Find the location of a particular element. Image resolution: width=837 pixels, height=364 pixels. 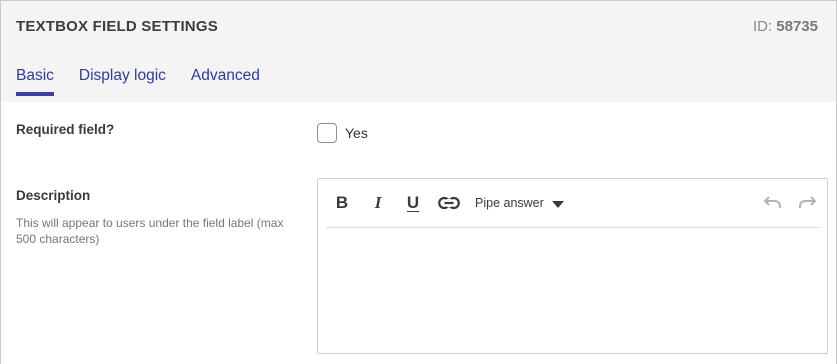

tab-basic: Basic is located at coordinates (35, 81).